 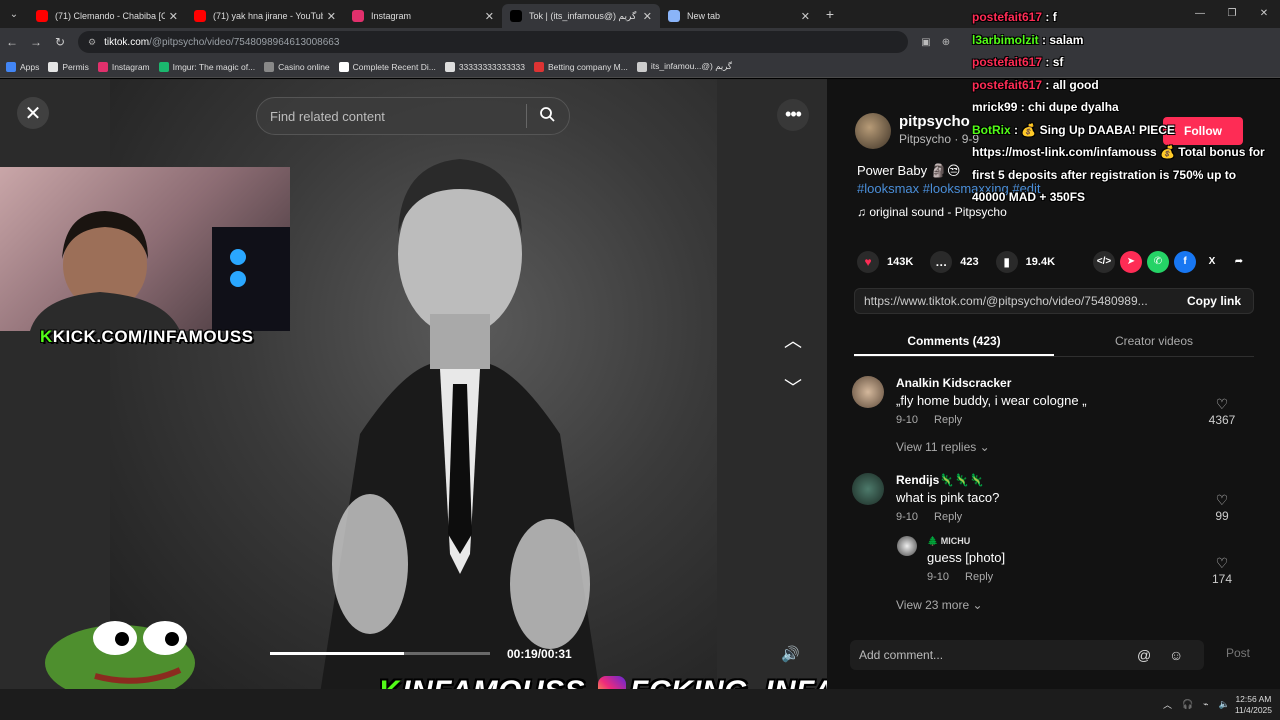 I want to click on chat-message: postefait617 : all good, so click(x=1126, y=85).